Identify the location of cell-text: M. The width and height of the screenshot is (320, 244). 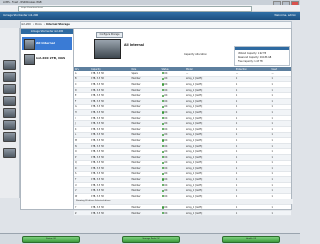
(76, 140).